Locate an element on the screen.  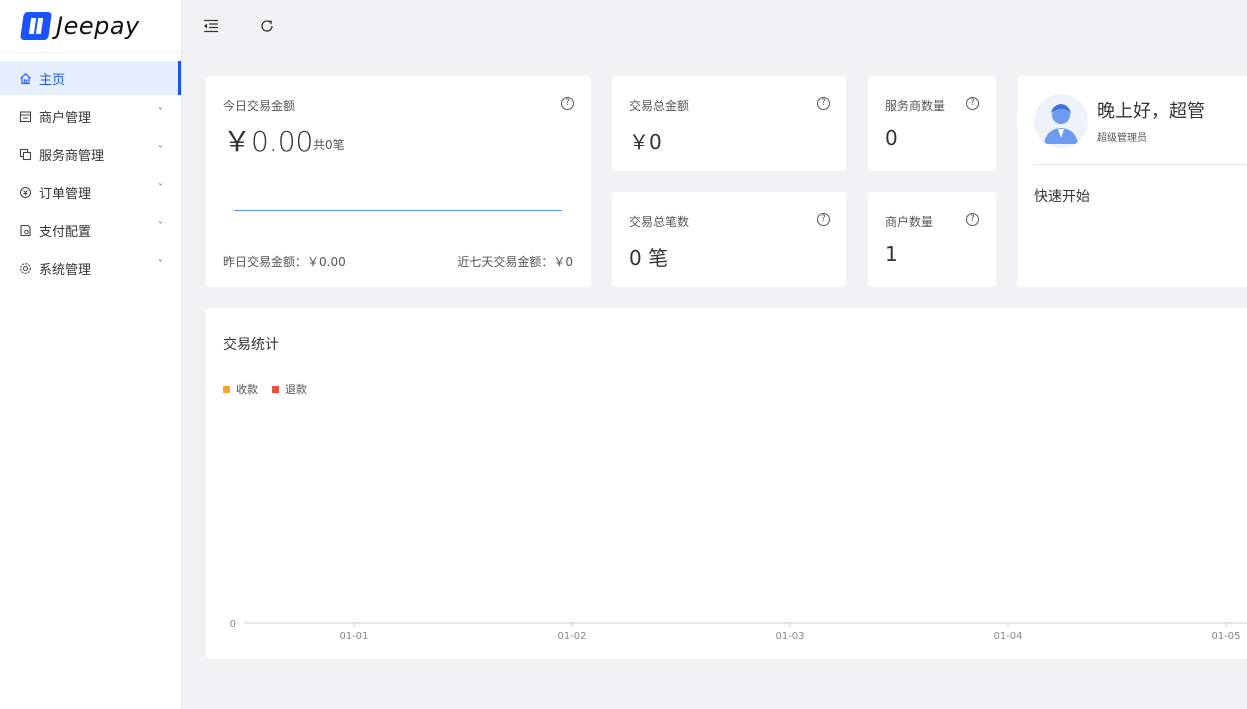
menu-fold-icon is located at coordinates (211, 26).